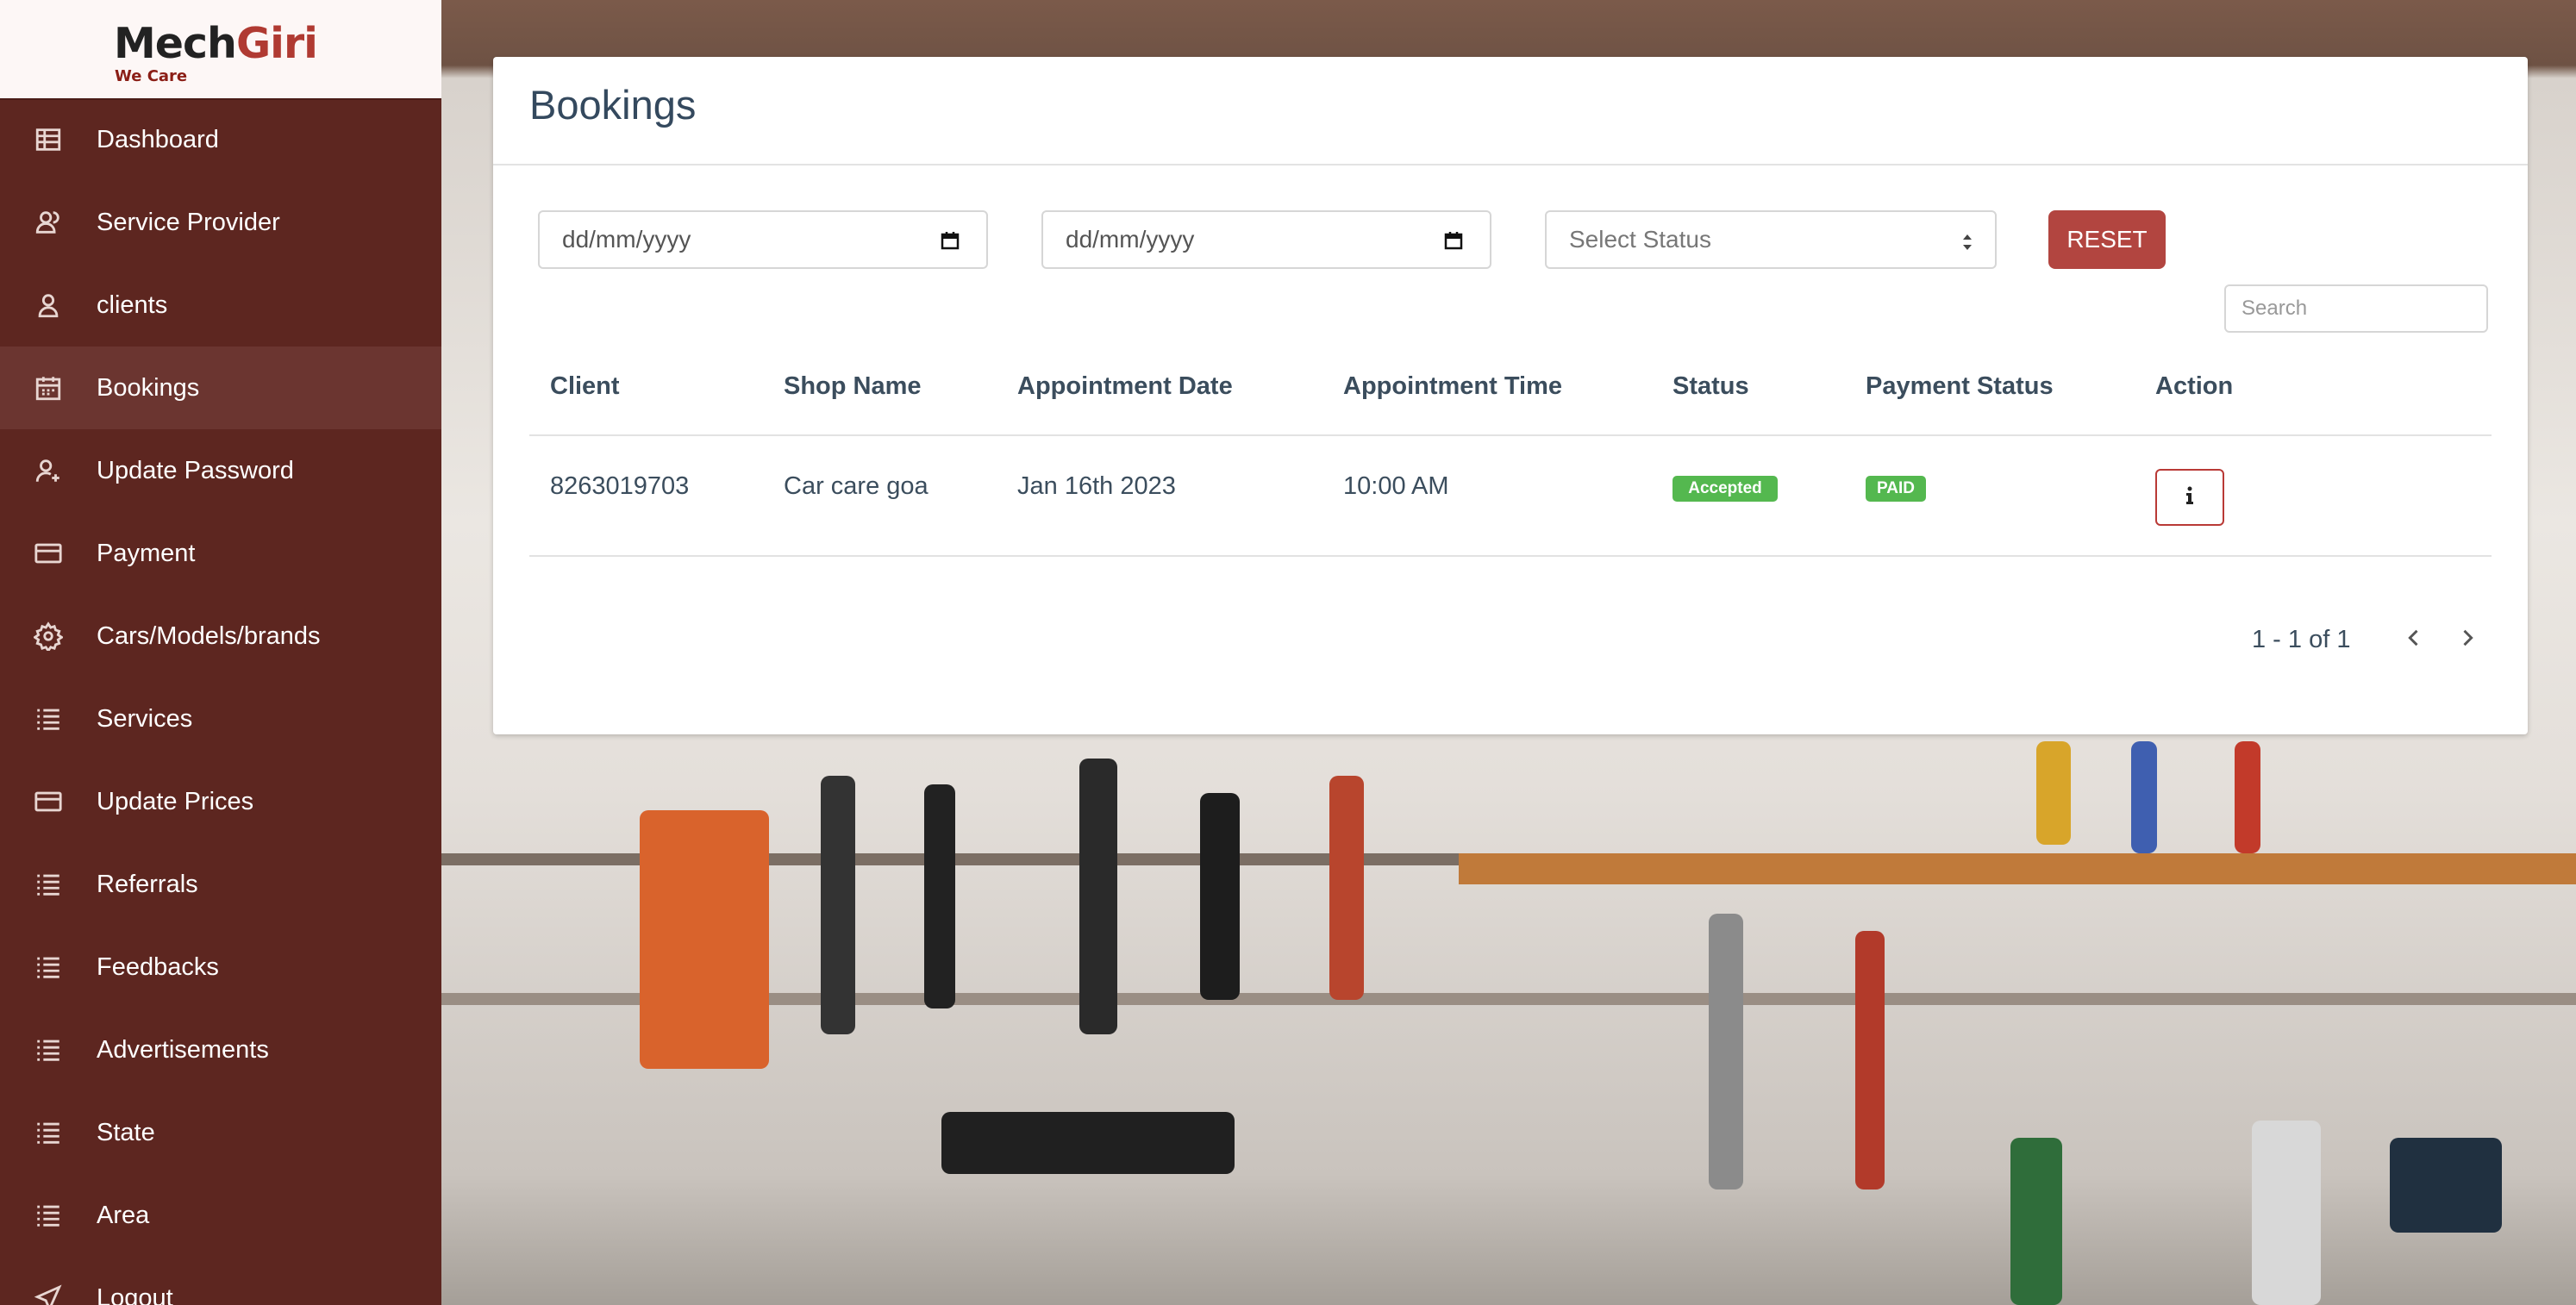  What do you see at coordinates (135, 1294) in the screenshot?
I see `sidebar-item-label: Logout` at bounding box center [135, 1294].